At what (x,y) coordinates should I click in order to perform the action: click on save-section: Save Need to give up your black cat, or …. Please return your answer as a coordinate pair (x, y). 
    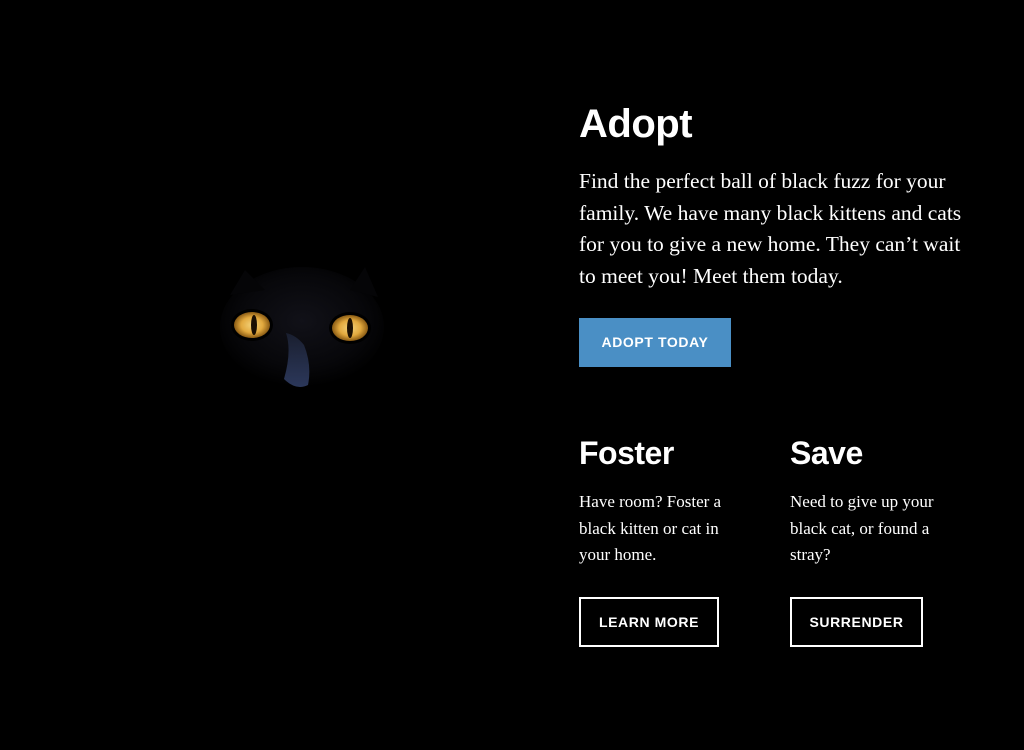
    Looking at the image, I should click on (885, 540).